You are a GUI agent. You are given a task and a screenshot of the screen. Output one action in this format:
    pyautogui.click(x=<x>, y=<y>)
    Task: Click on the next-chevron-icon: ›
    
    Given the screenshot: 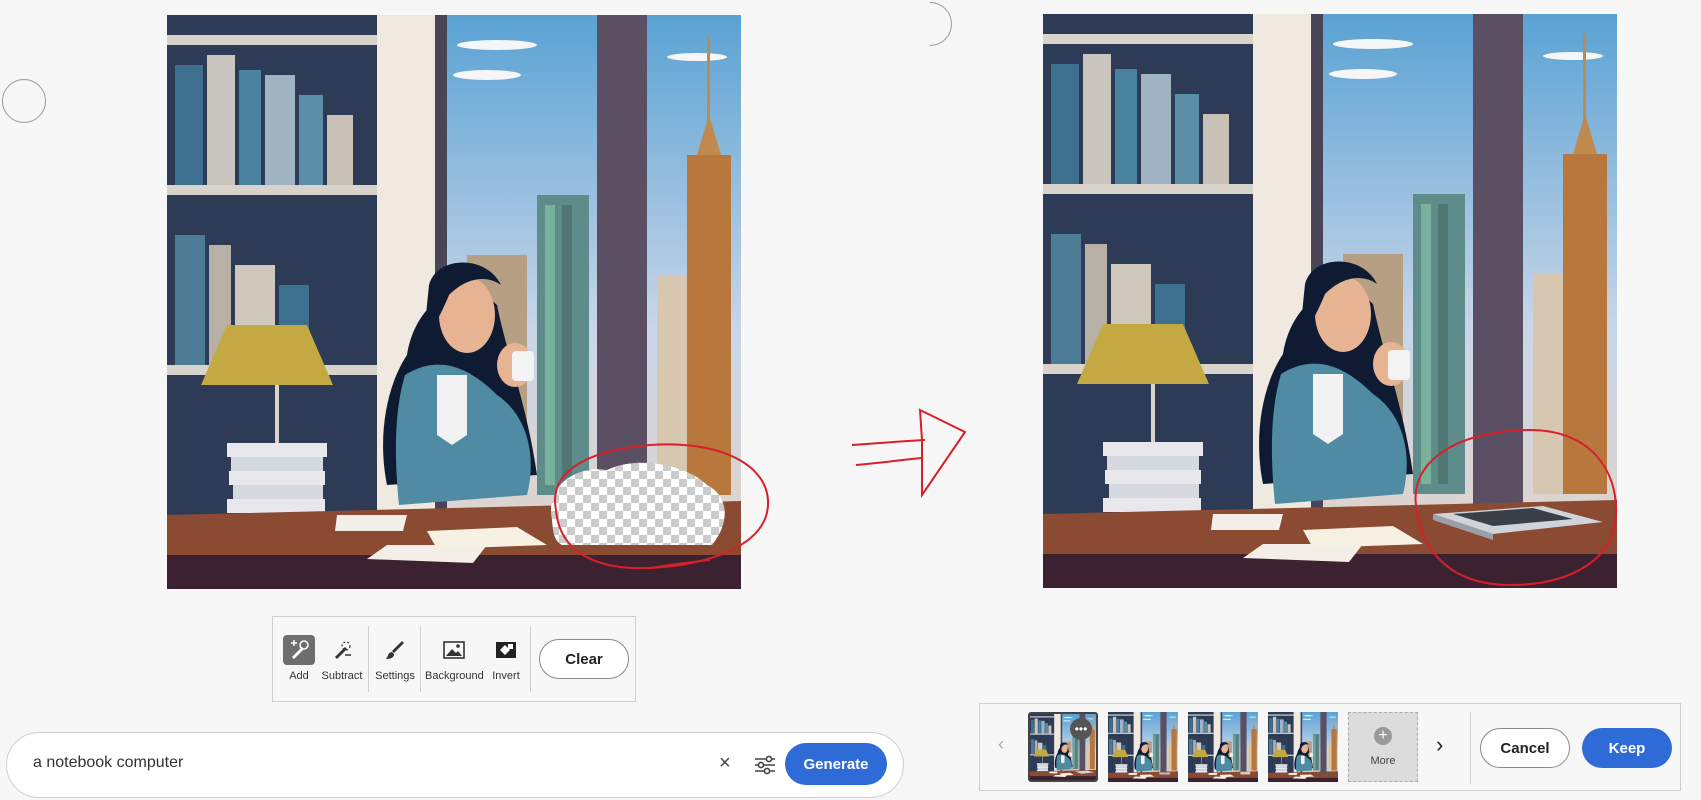 What is the action you would take?
    pyautogui.click(x=1439, y=745)
    